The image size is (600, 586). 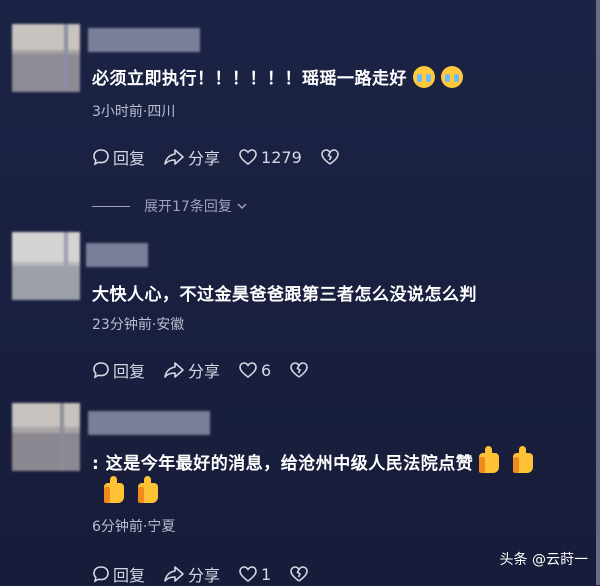 I want to click on comment-meta: 6分钟前·宁夏, so click(x=134, y=527).